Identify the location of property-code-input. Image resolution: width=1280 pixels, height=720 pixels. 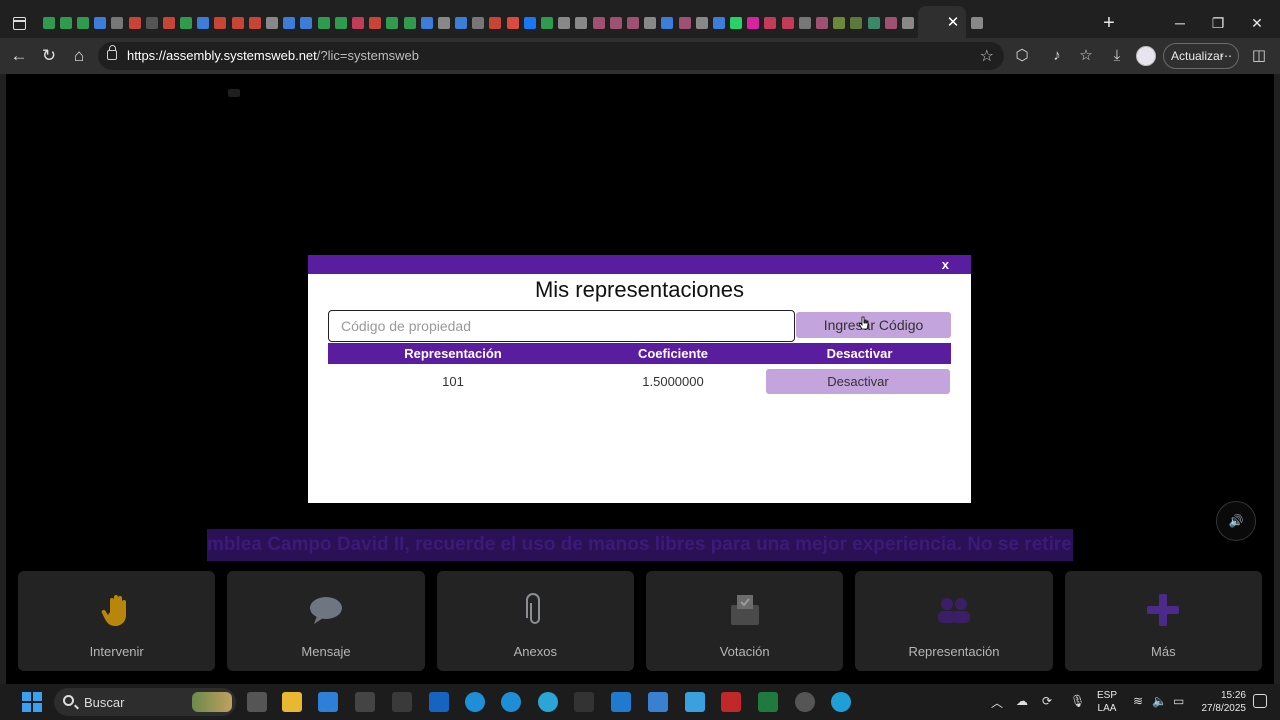
(561, 326).